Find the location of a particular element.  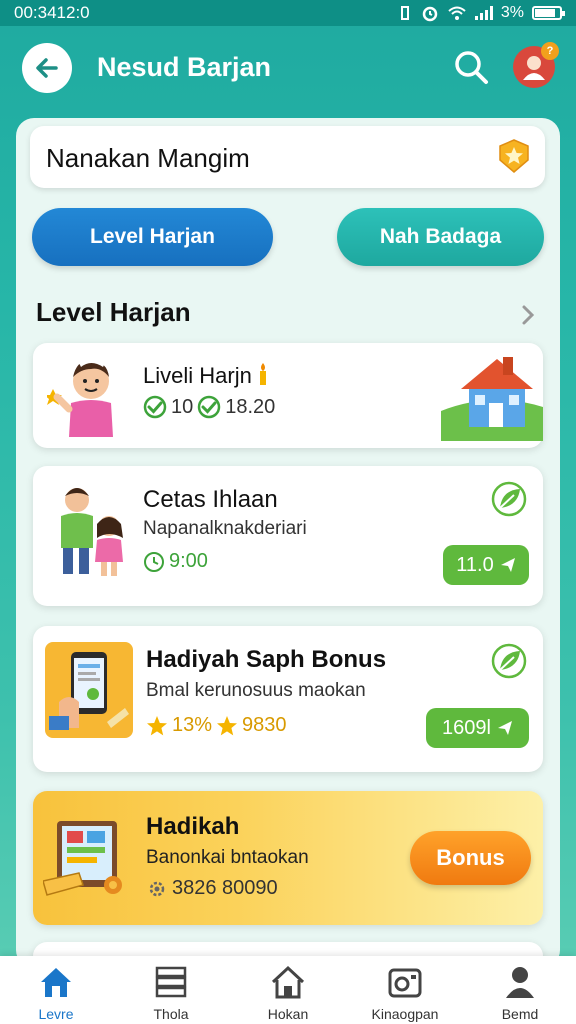

claim-button-label: 11.0 is located at coordinates (475, 564).